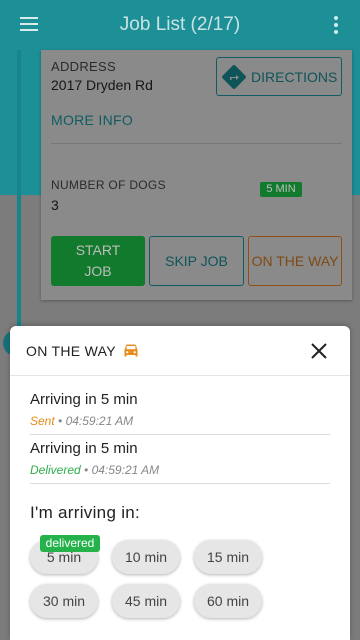  What do you see at coordinates (146, 601) in the screenshot?
I see `time-option-45-min: 45 min` at bounding box center [146, 601].